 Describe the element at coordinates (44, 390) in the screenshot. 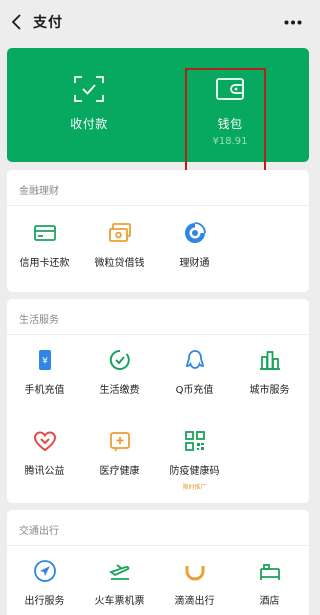

I see `grid-label: 手机充值` at that location.